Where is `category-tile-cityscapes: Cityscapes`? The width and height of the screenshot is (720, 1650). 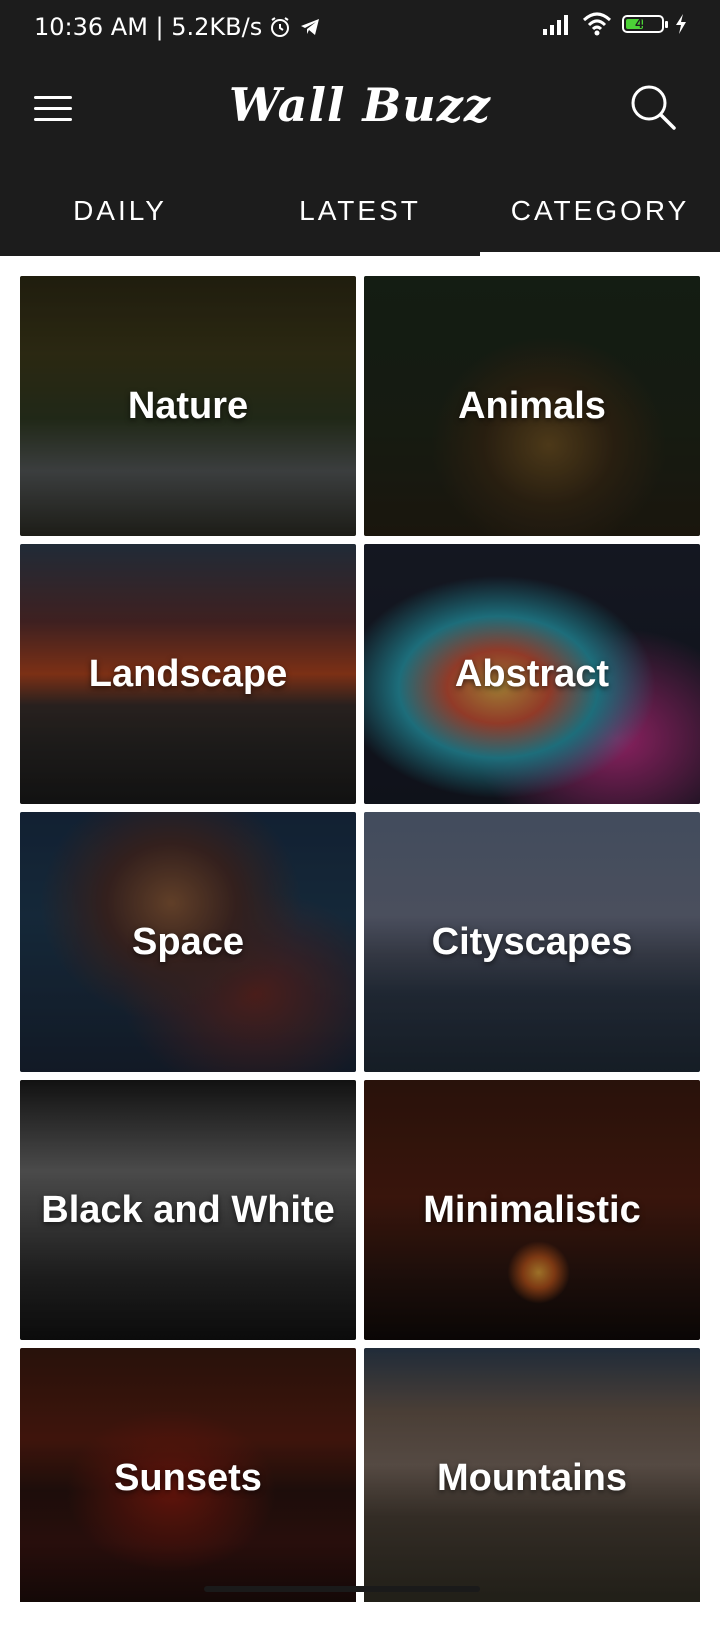
category-tile-cityscapes: Cityscapes is located at coordinates (532, 942).